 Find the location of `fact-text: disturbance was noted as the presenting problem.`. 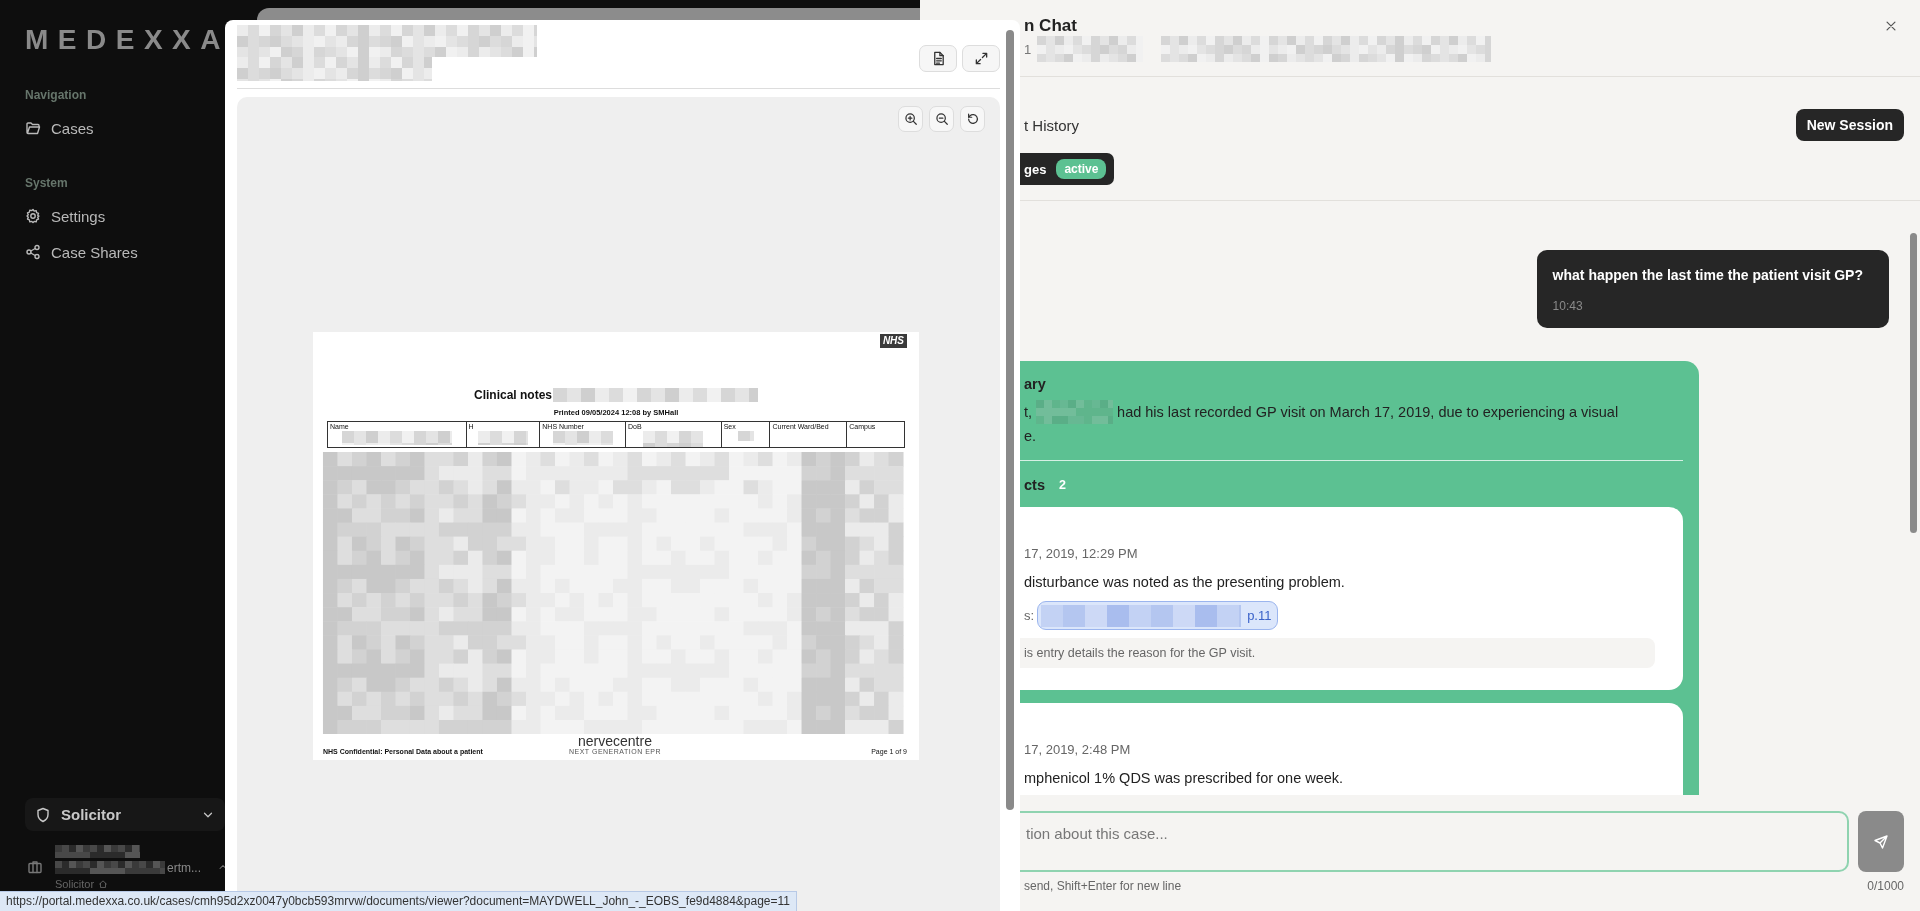

fact-text: disturbance was noted as the presenting problem. is located at coordinates (1185, 582).